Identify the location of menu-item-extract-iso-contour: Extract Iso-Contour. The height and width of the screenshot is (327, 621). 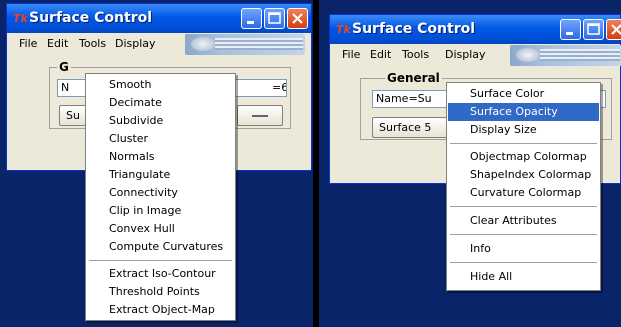
(160, 274).